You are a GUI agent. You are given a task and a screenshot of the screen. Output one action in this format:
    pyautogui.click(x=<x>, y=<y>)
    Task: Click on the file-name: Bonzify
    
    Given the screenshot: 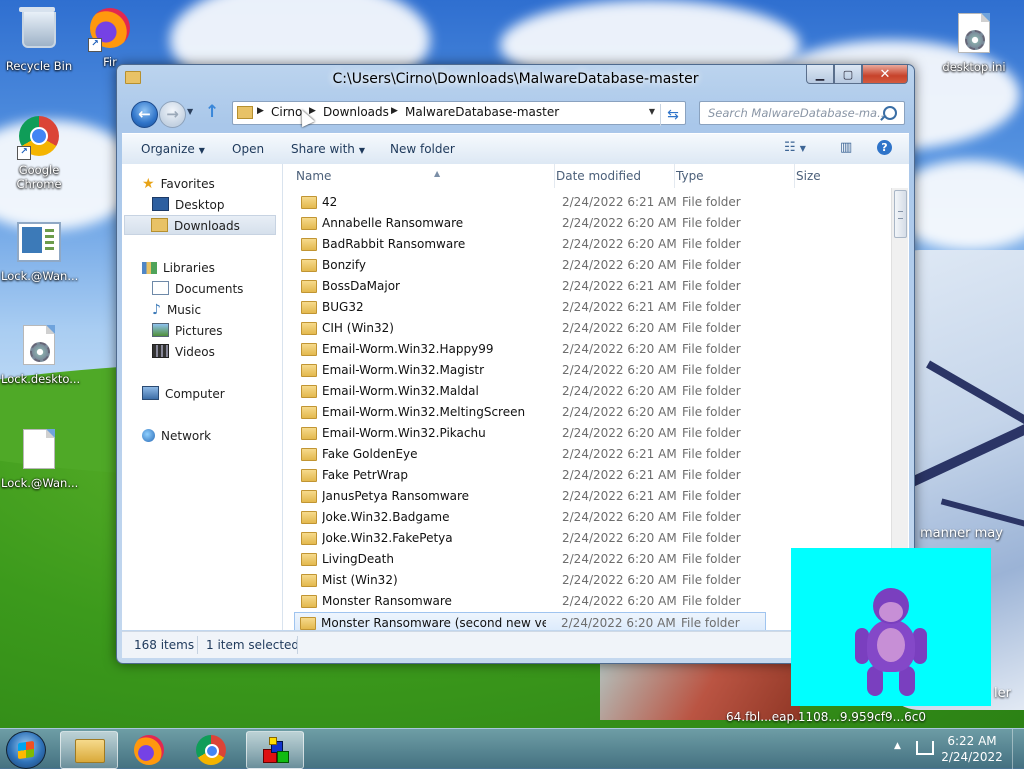 What is the action you would take?
    pyautogui.click(x=344, y=265)
    